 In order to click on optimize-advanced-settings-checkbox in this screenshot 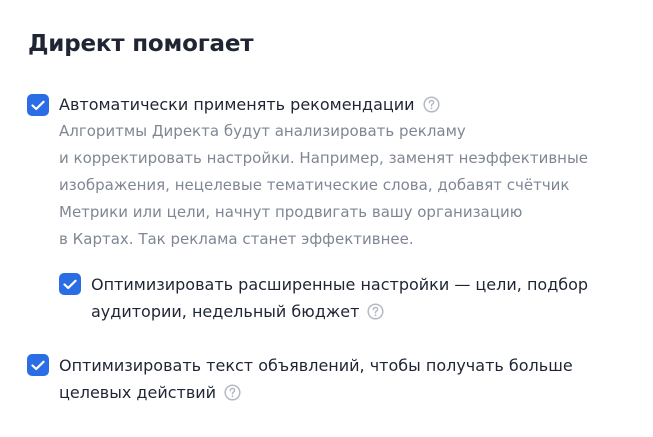, I will do `click(70, 284)`.